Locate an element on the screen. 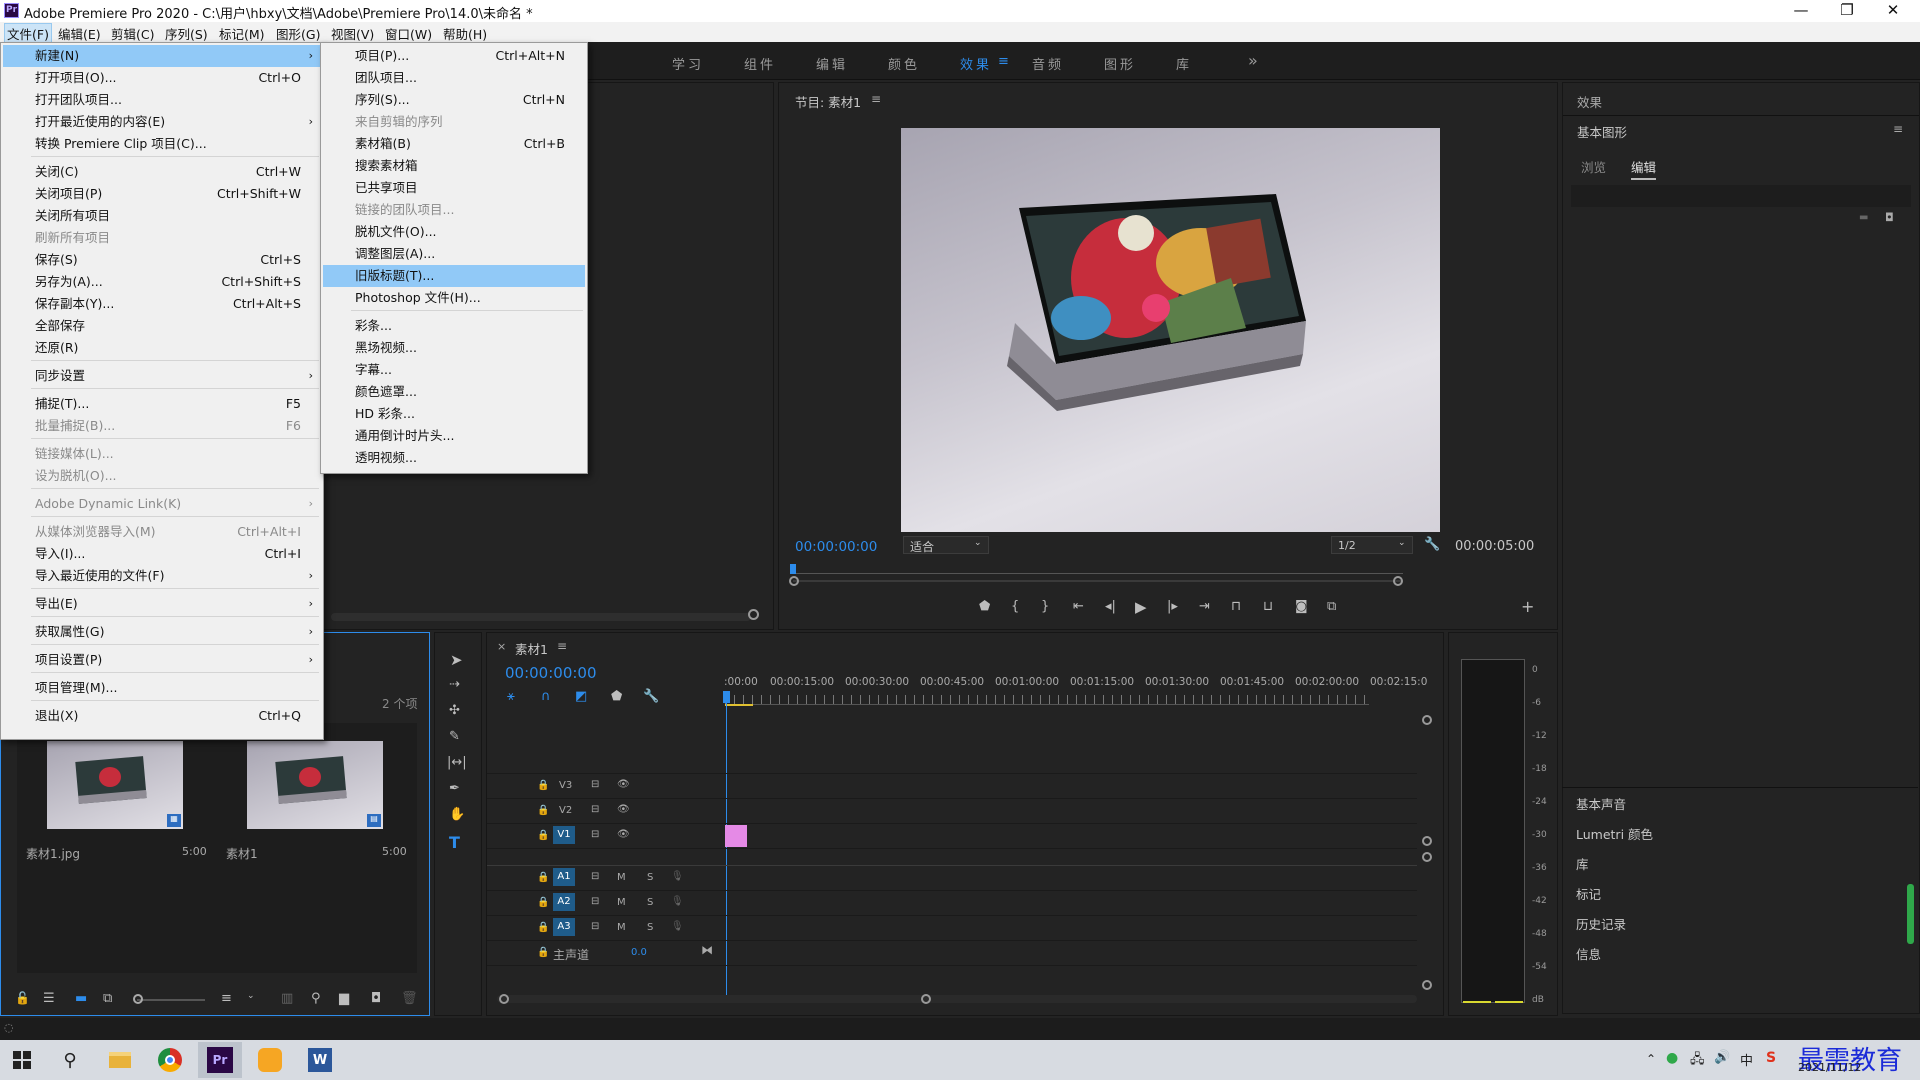  timeline-close-icon: × is located at coordinates (501, 646).